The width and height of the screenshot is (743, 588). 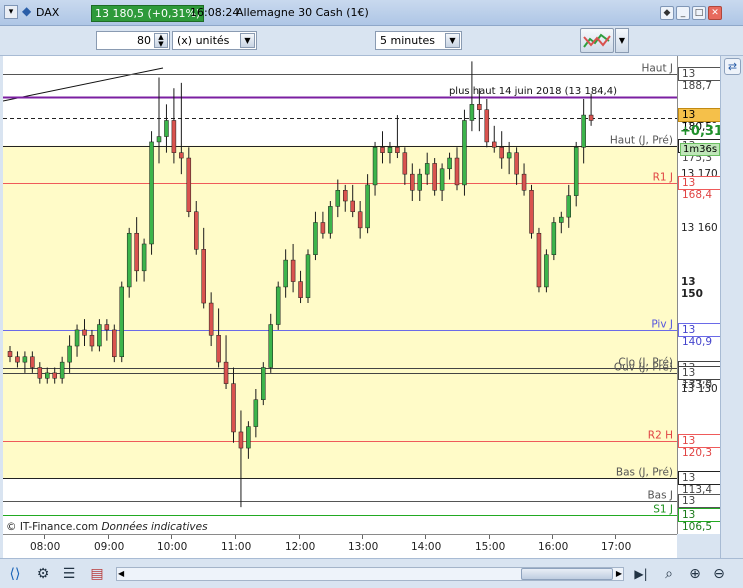 I want to click on x-tick-label: 09:00, so click(x=109, y=547).